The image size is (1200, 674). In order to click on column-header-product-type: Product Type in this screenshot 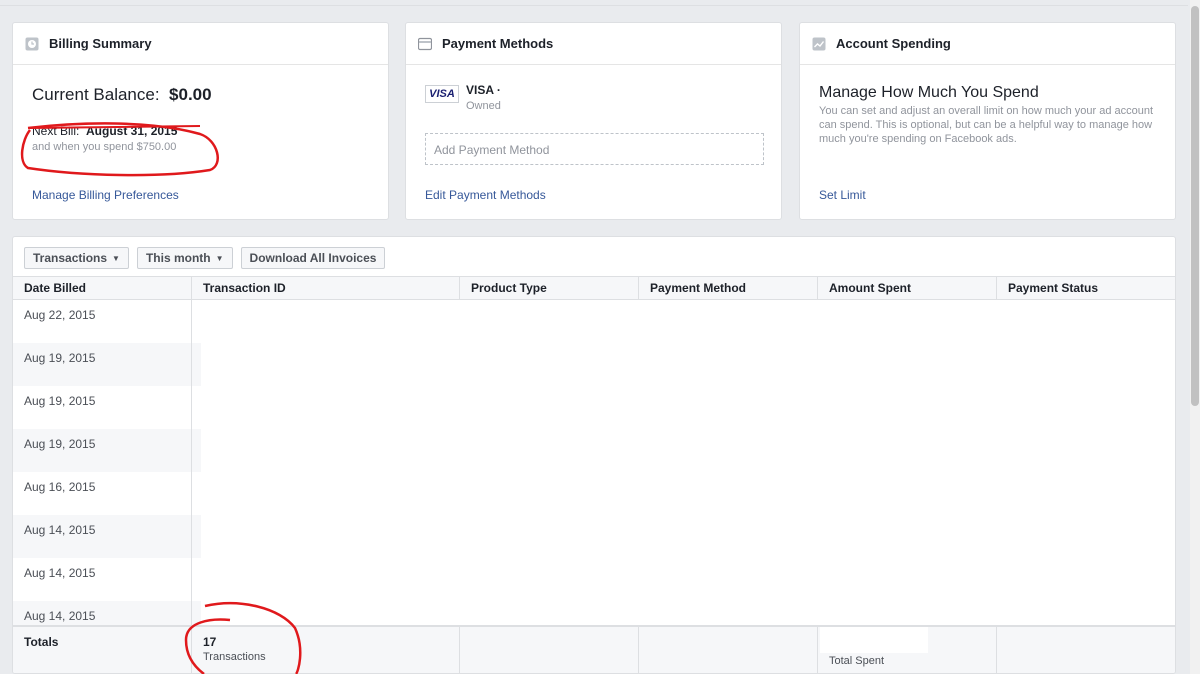, I will do `click(549, 288)`.